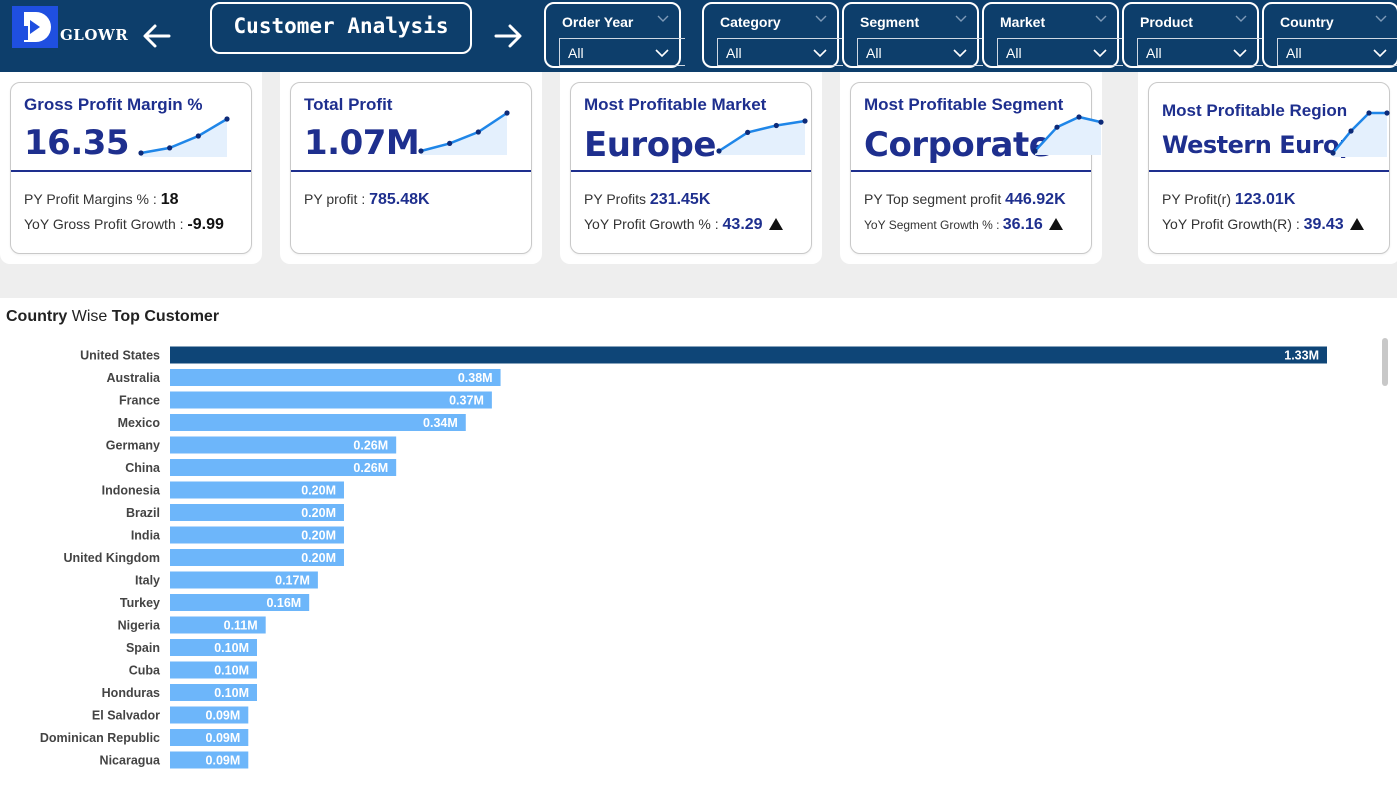 The height and width of the screenshot is (787, 1397). I want to click on slicer-order-year: Order Year All, so click(614, 35).